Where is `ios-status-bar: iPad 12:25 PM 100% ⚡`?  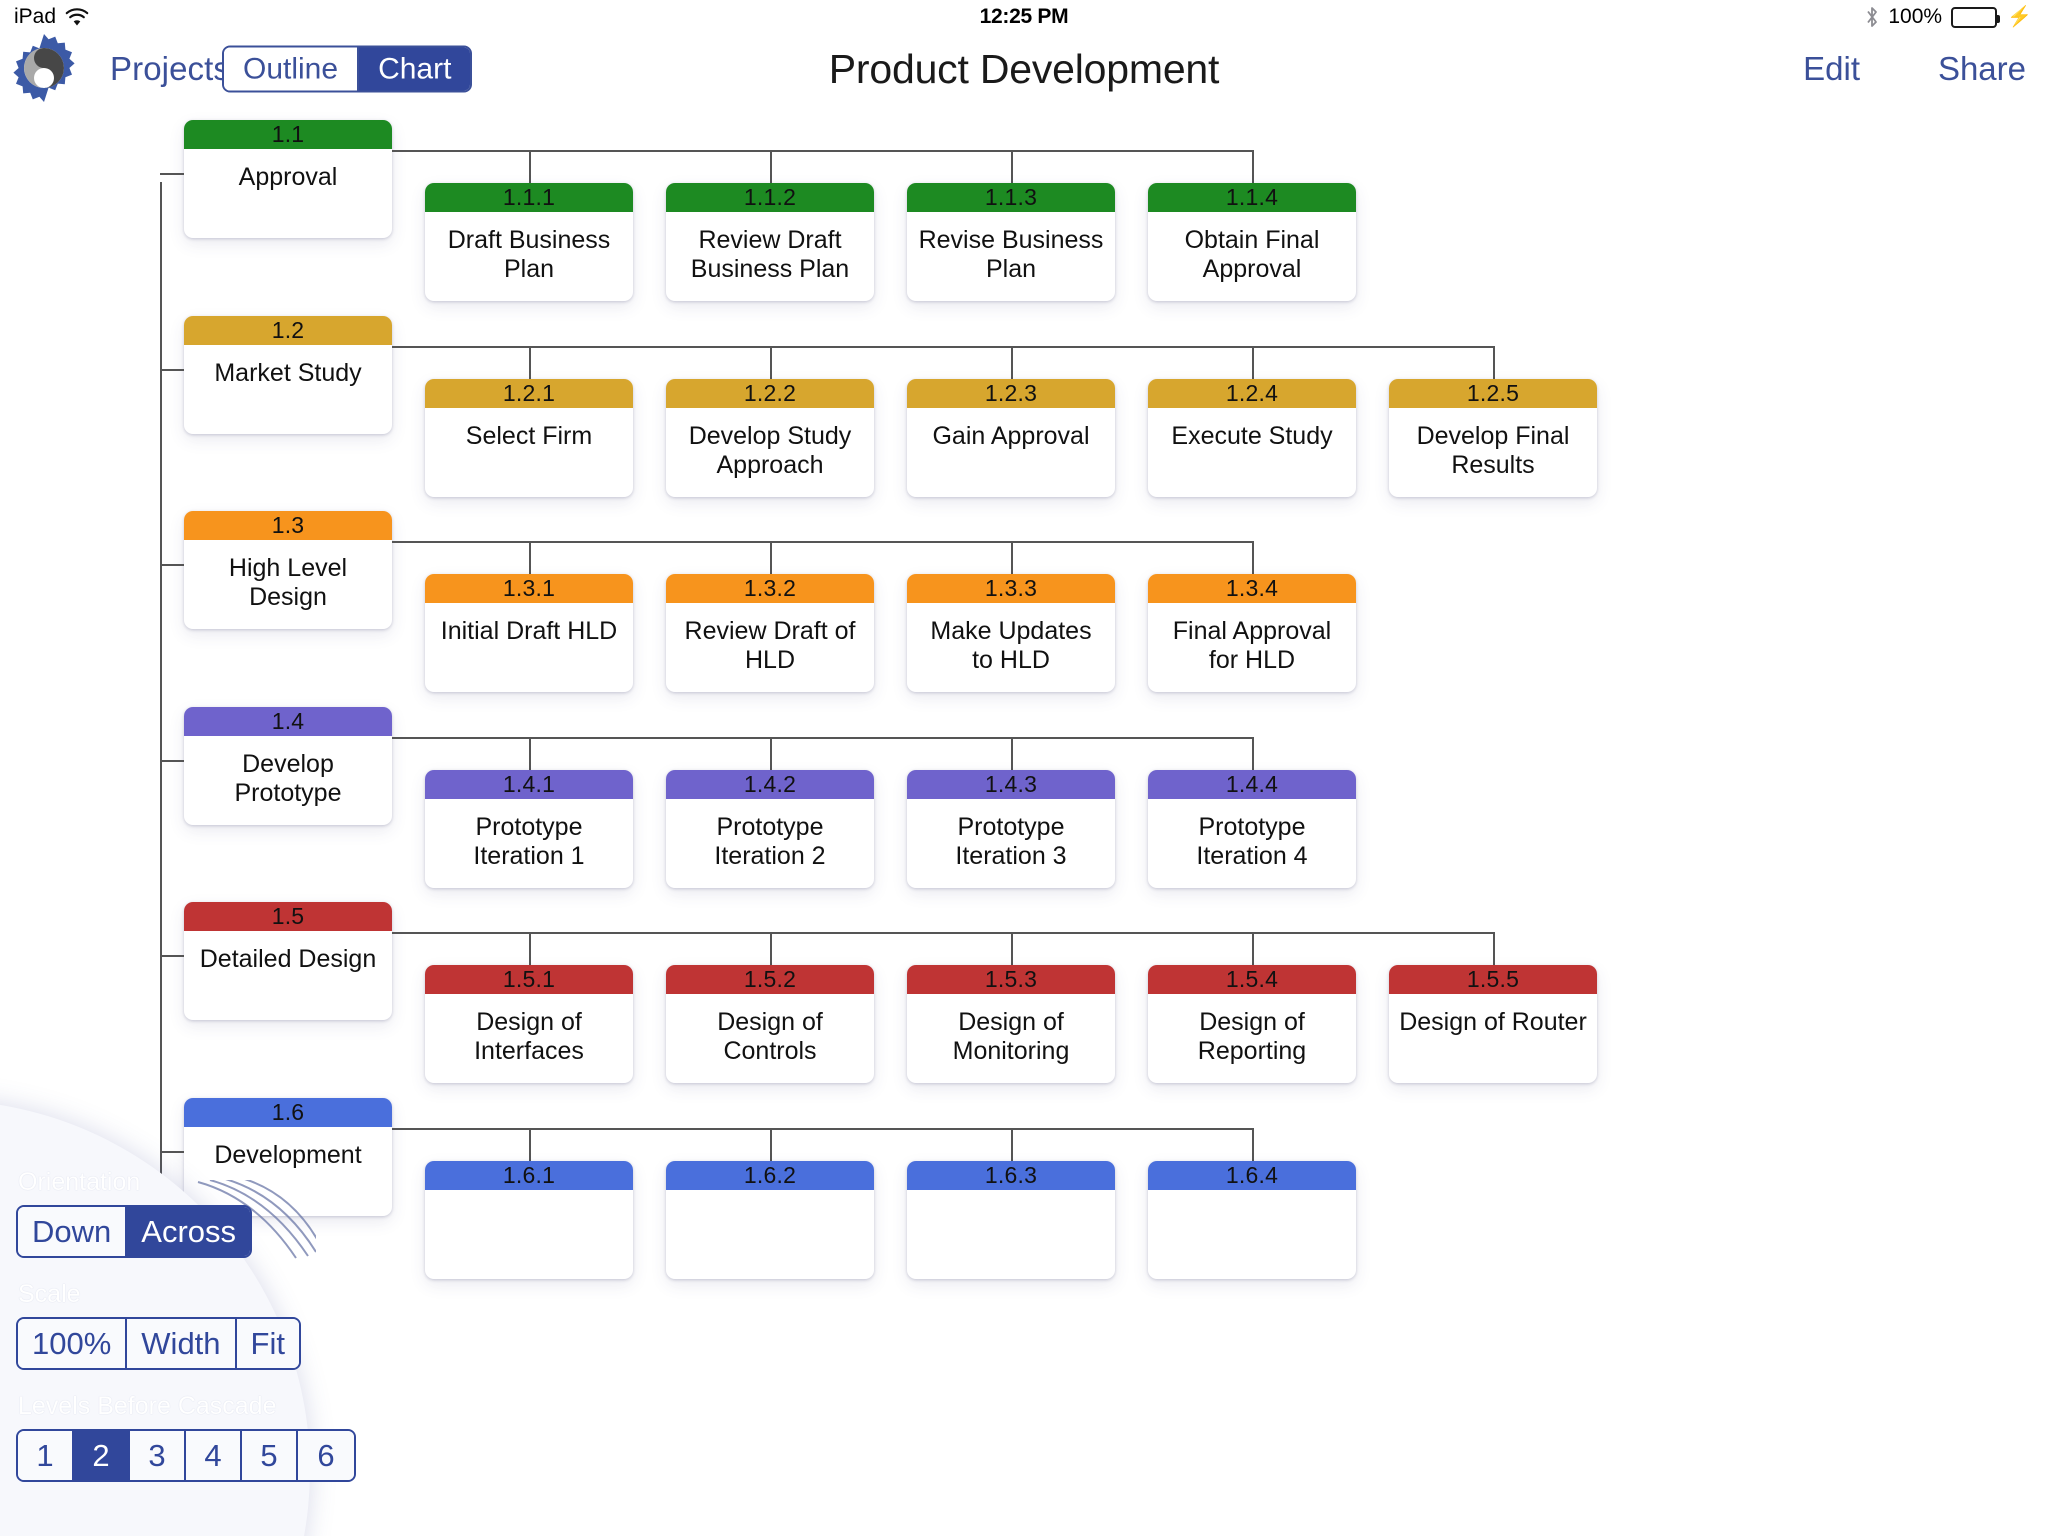
ios-status-bar: iPad 12:25 PM 100% ⚡ is located at coordinates (1024, 17).